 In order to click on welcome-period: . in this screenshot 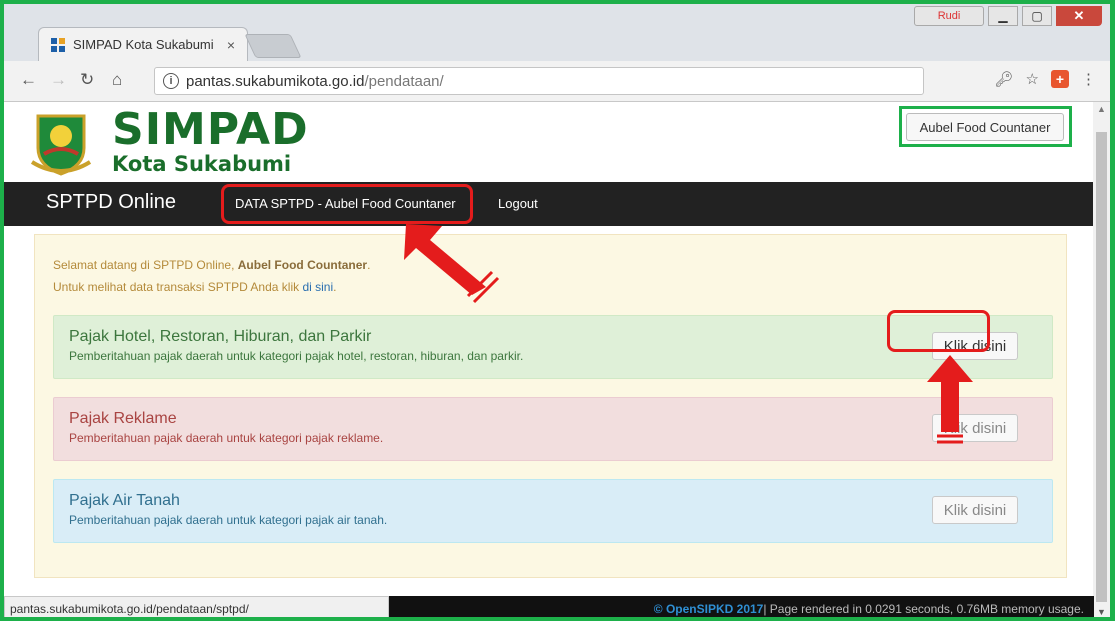, I will do `click(369, 265)`.